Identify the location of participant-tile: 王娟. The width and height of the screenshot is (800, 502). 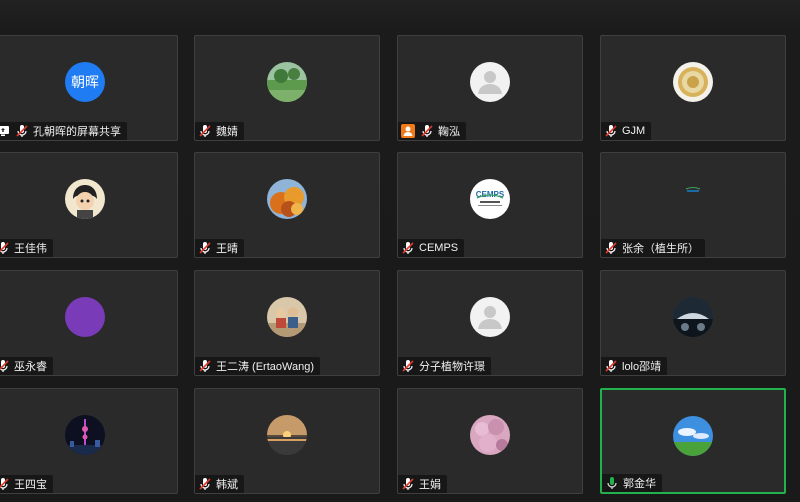
(490, 441).